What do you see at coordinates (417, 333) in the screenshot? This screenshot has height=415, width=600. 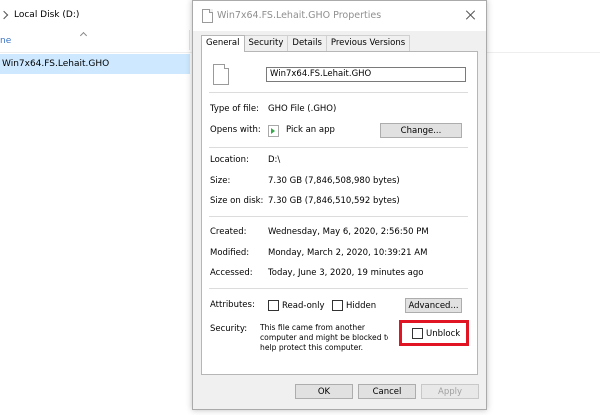 I see `unblock-checkbox-box` at bounding box center [417, 333].